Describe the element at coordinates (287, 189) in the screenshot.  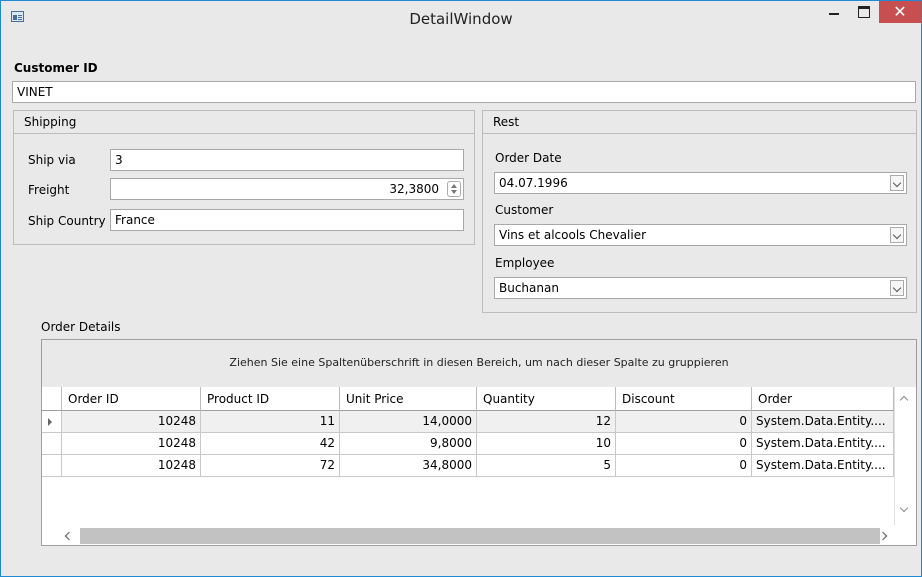
I see `freight-input: 32,3800` at that location.